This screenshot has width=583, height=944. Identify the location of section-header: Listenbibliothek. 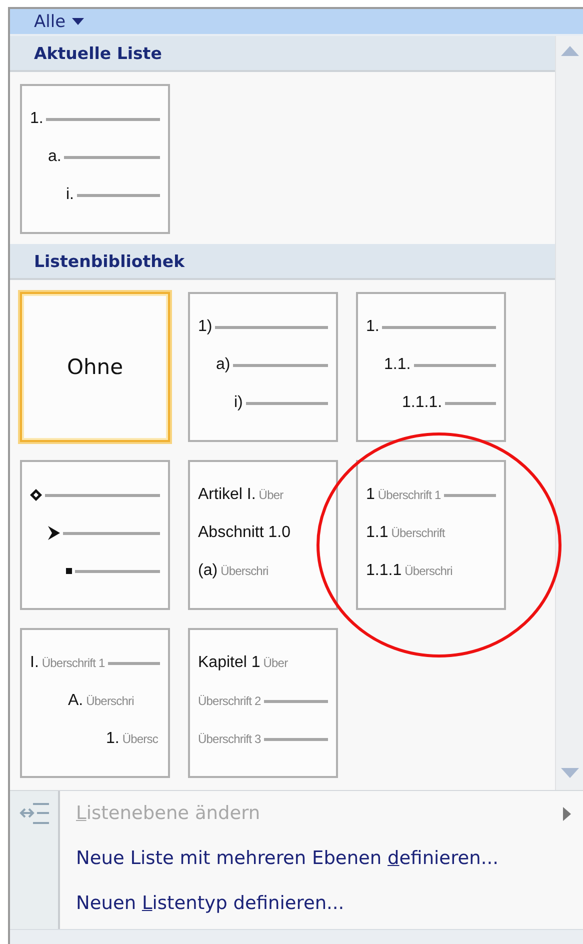
(282, 262).